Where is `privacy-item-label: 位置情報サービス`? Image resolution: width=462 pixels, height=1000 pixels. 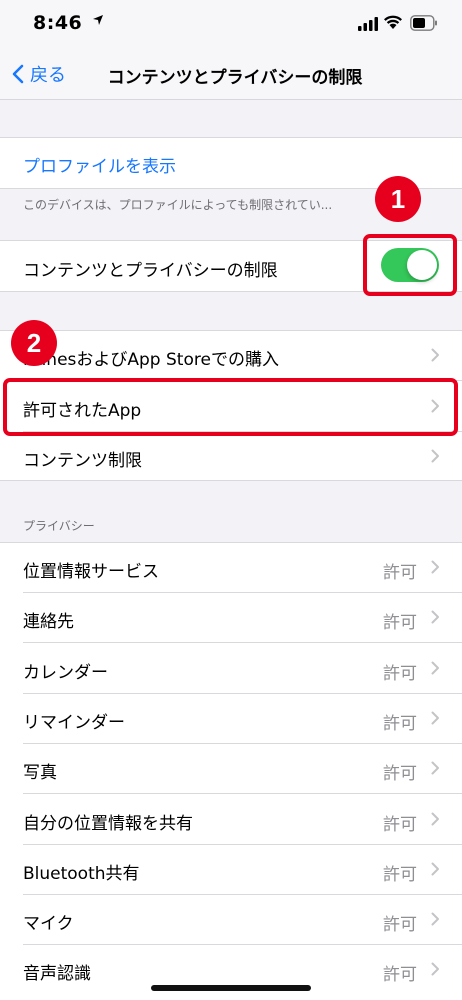 privacy-item-label: 位置情報サービス is located at coordinates (91, 572).